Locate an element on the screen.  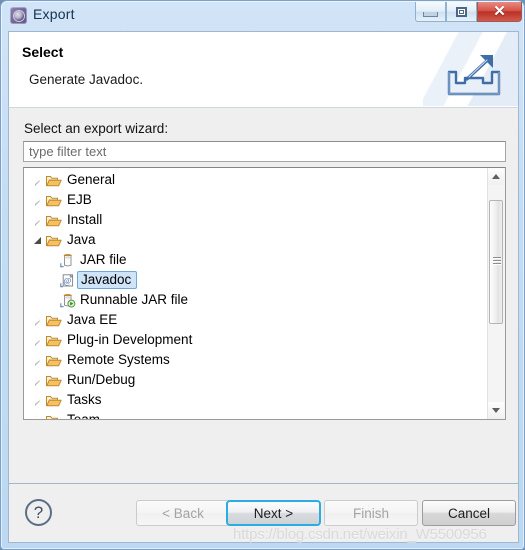
tree-item: Team is located at coordinates (256, 415).